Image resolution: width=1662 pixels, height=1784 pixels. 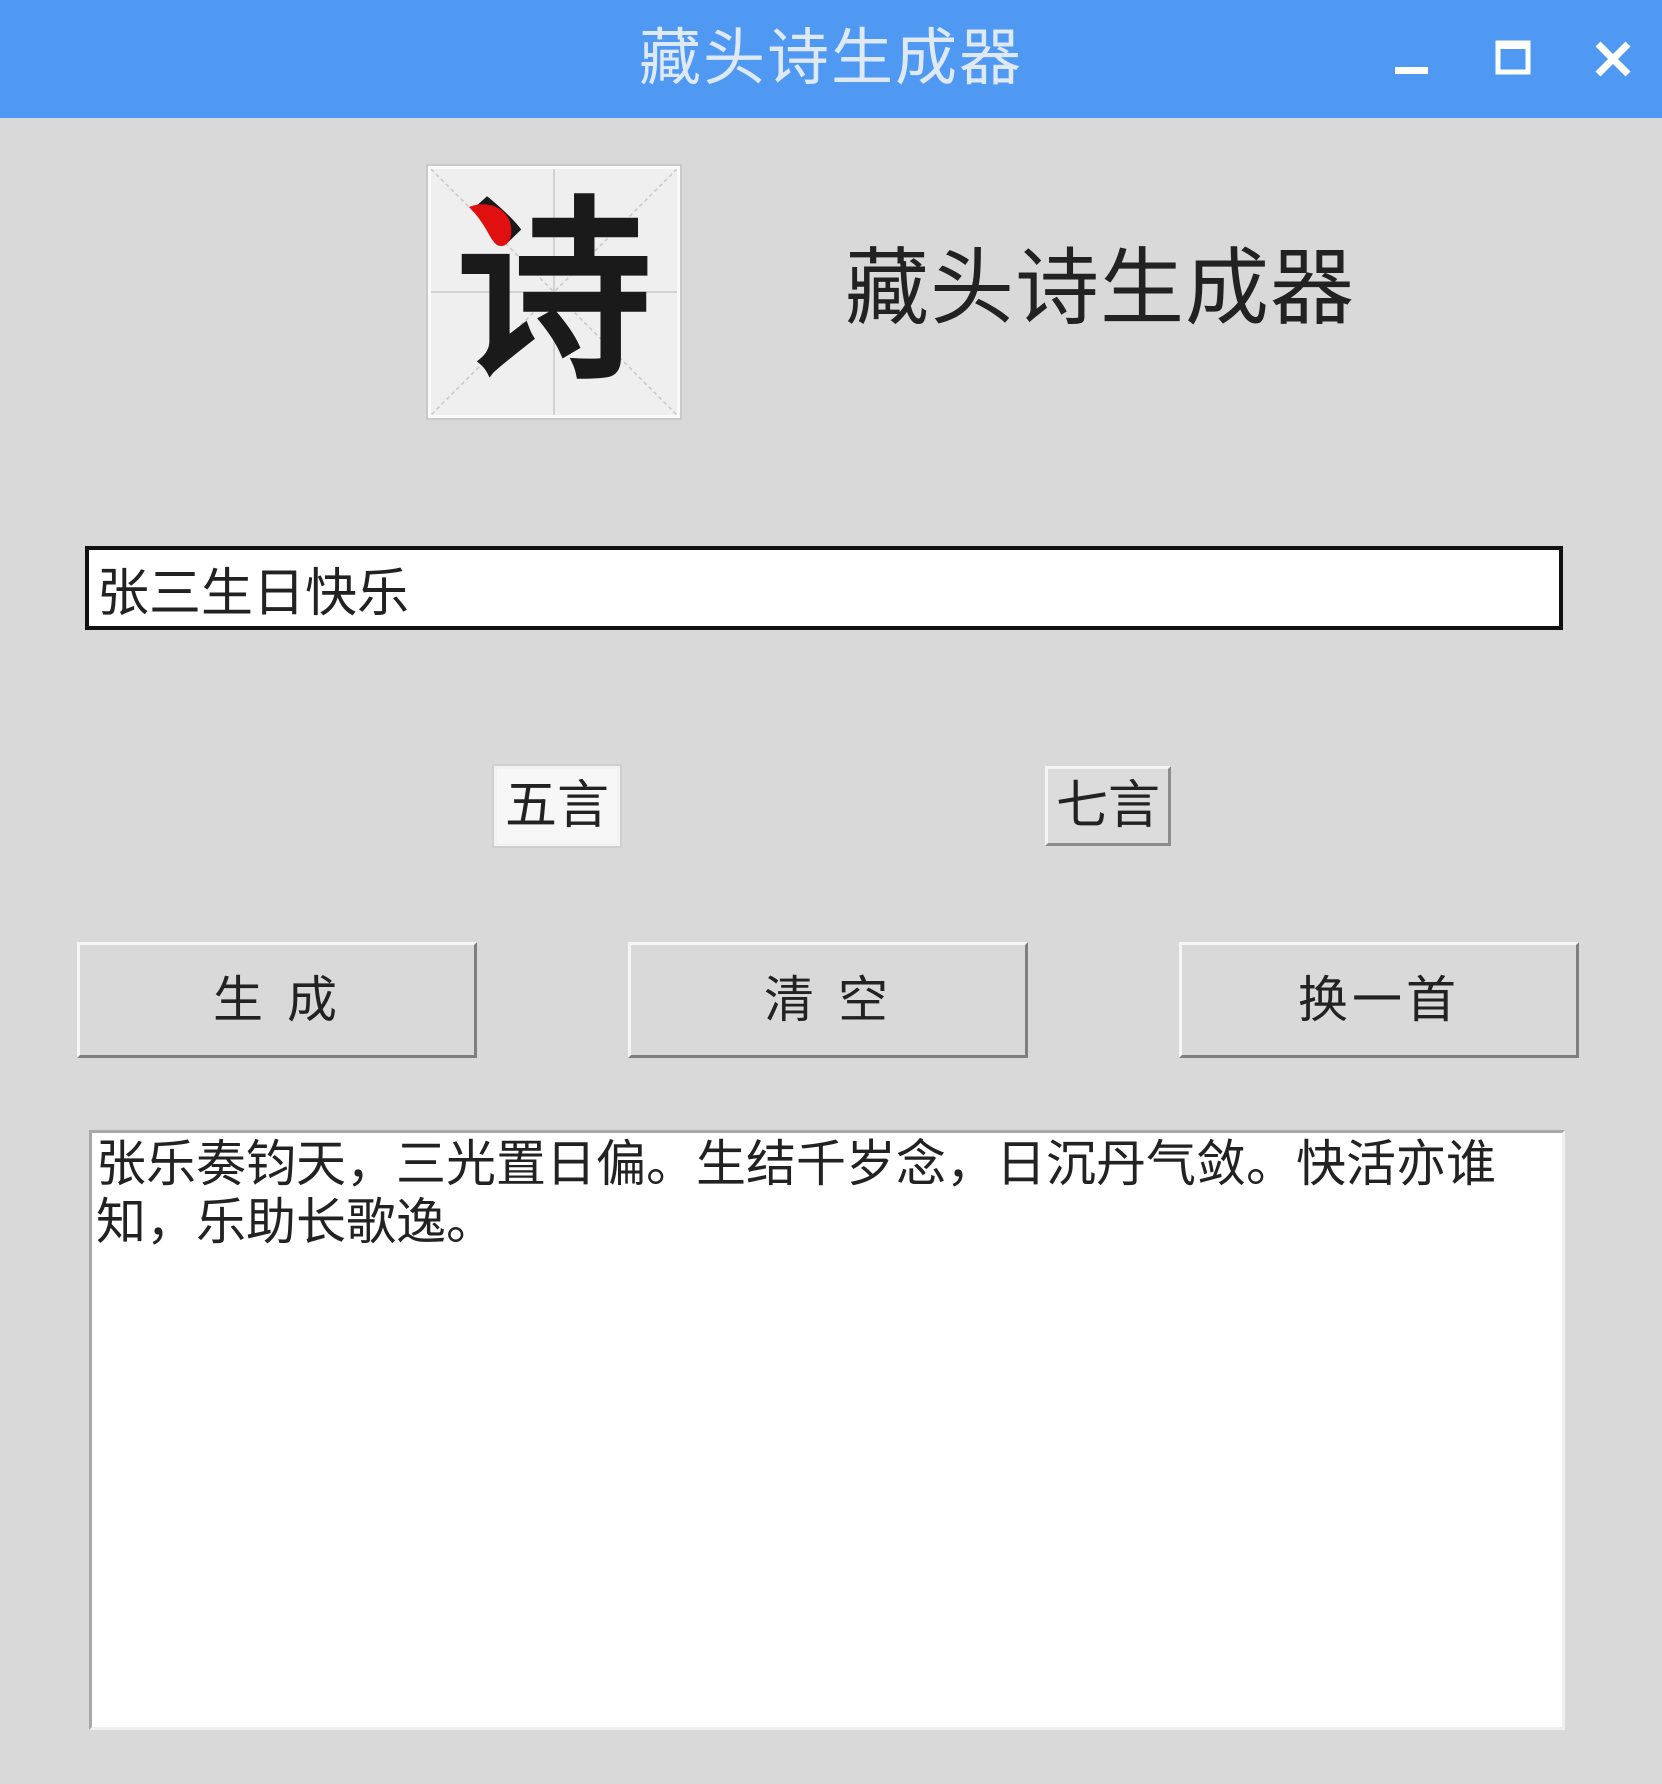 I want to click on maximize-icon, so click(x=1513, y=57).